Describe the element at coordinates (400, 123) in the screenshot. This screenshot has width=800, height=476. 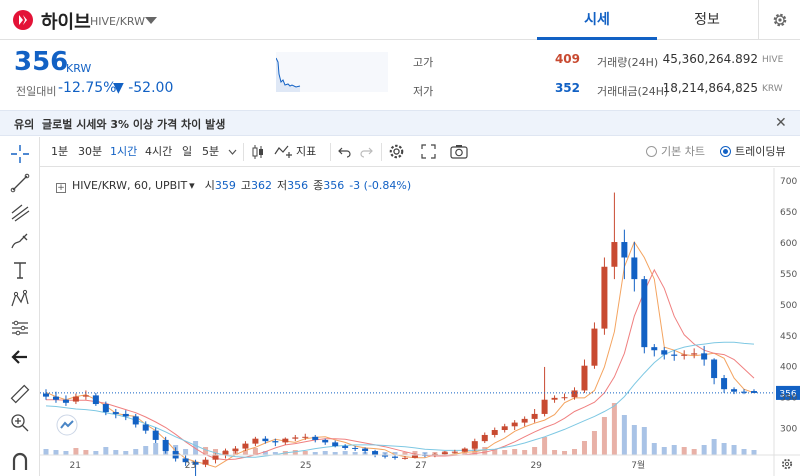
I see `price-gap-notice: 유의 글로벌 시세와 3% 이상 가격 차이 발생 ✕` at that location.